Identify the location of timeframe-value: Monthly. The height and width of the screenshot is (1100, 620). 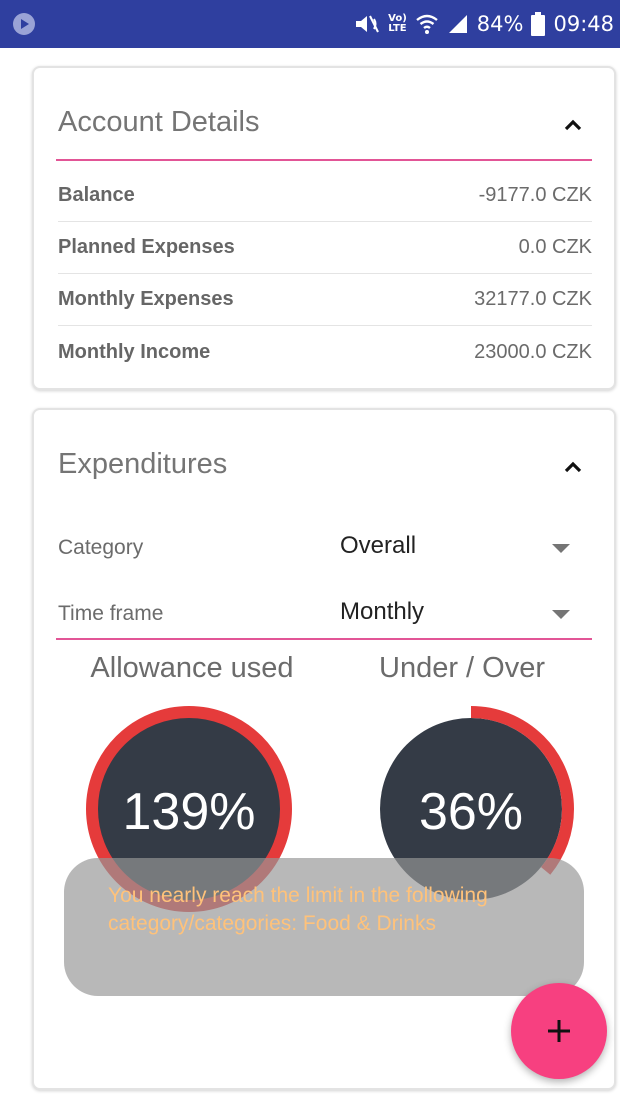
(382, 611).